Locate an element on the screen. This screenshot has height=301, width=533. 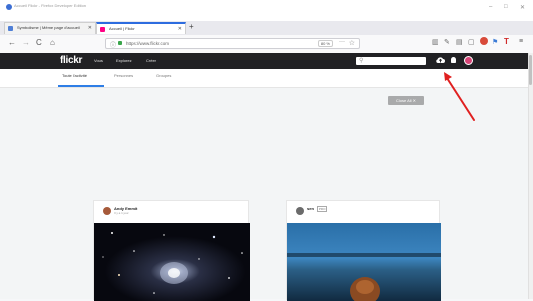
page-favicon-icon is located at coordinates (10, 28).